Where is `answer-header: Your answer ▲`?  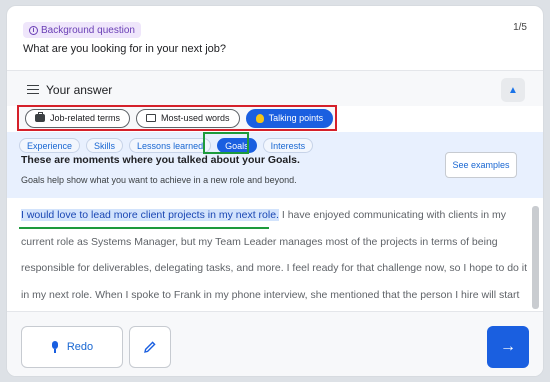 answer-header: Your answer ▲ is located at coordinates (275, 88).